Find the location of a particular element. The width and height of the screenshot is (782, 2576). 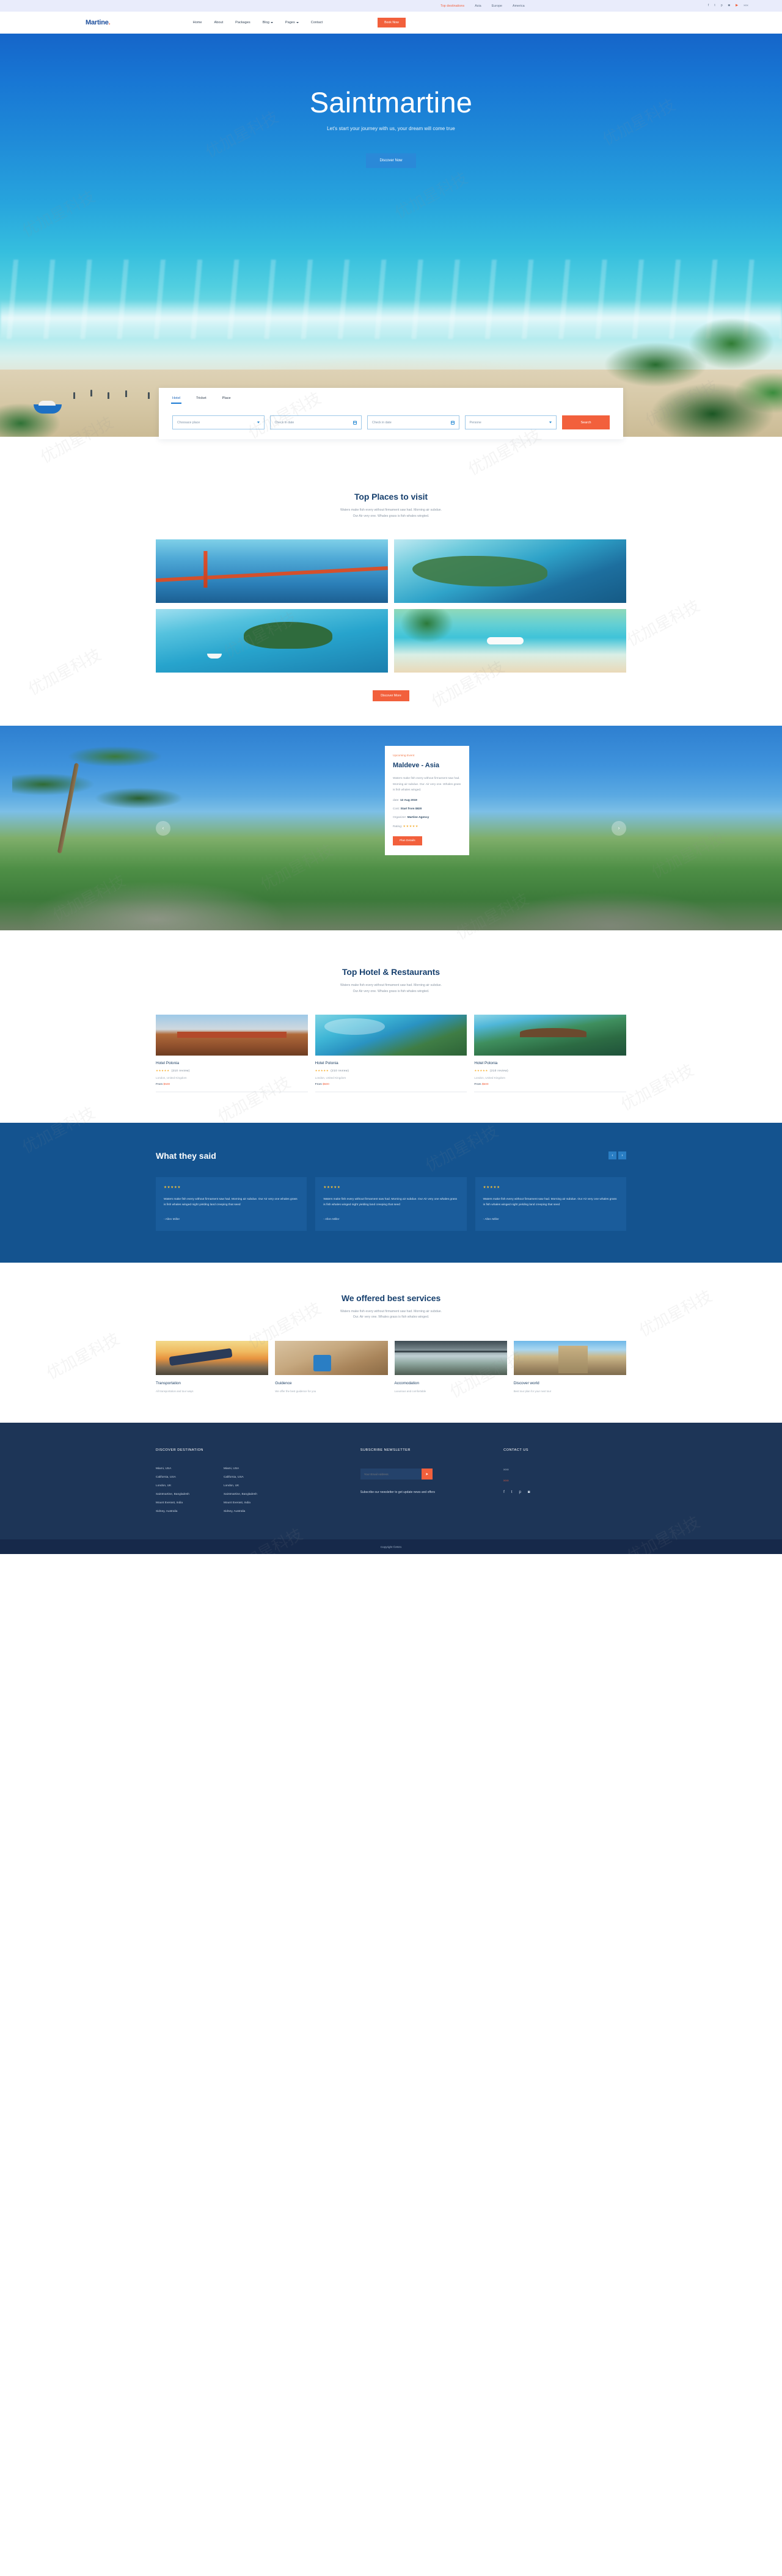

nav-item-contact: Contact is located at coordinates (317, 22).